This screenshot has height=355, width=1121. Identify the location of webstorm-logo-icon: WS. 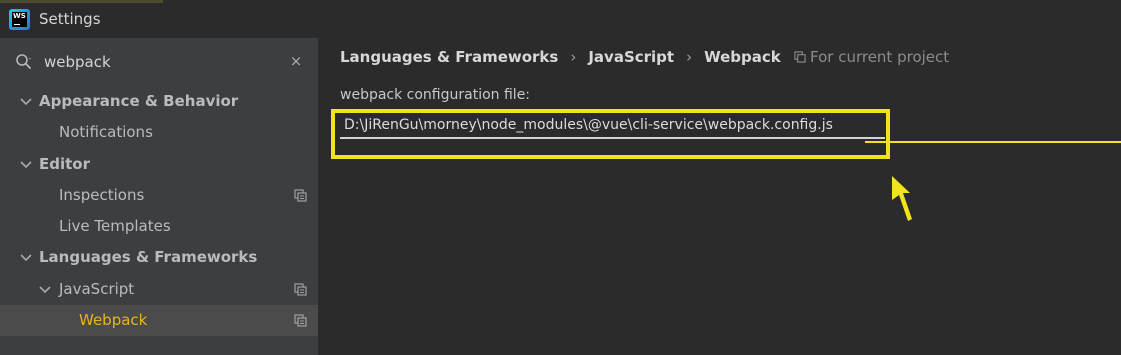
(19, 19).